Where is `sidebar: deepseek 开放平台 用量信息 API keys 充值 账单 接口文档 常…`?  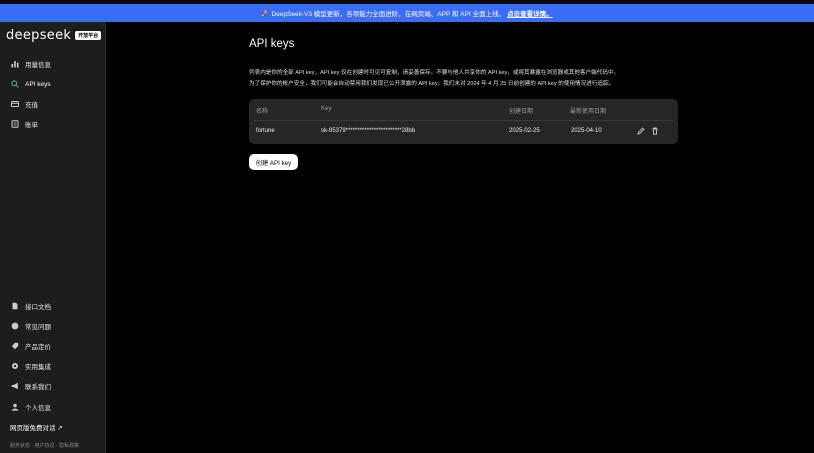
sidebar: deepseek 开放平台 用量信息 API keys 充值 账单 接口文档 常… is located at coordinates (53, 237).